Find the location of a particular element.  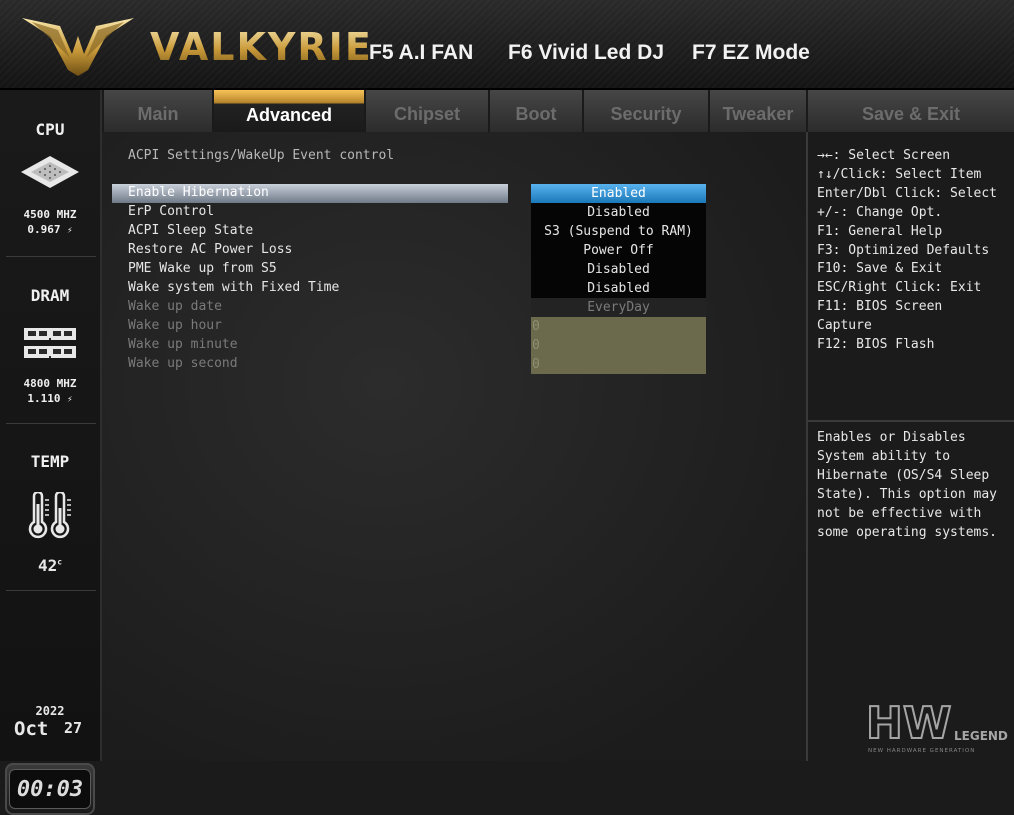

dram-voltage: 1.110 is located at coordinates (44, 398).